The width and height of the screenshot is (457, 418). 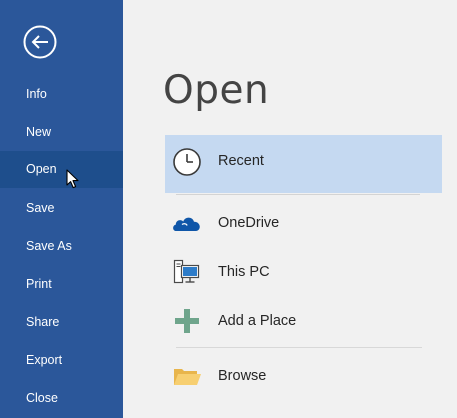 I want to click on nav-item-info: Info, so click(x=61, y=94).